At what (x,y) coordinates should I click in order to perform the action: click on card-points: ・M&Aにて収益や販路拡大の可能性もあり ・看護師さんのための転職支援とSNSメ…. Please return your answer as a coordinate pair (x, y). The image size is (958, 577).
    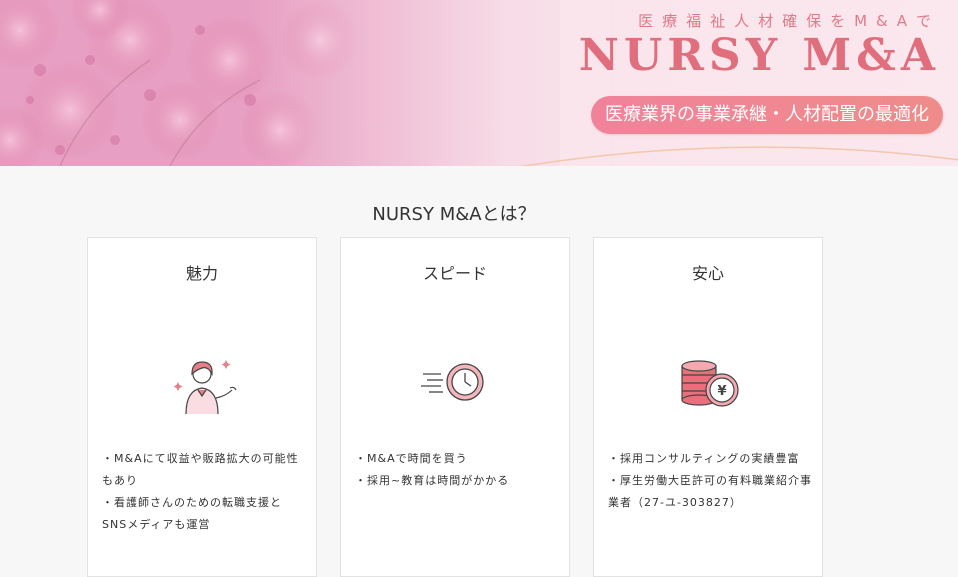
    Looking at the image, I should click on (204, 492).